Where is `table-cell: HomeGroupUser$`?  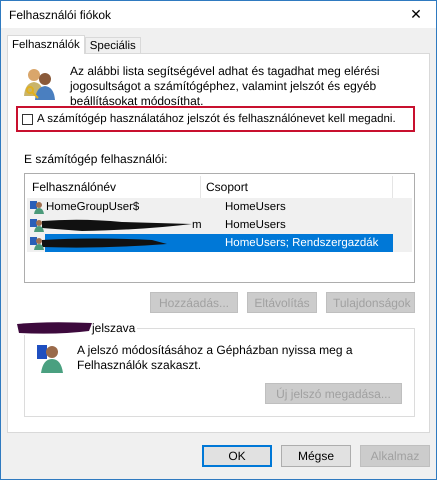 table-cell: HomeGroupUser$ is located at coordinates (93, 207).